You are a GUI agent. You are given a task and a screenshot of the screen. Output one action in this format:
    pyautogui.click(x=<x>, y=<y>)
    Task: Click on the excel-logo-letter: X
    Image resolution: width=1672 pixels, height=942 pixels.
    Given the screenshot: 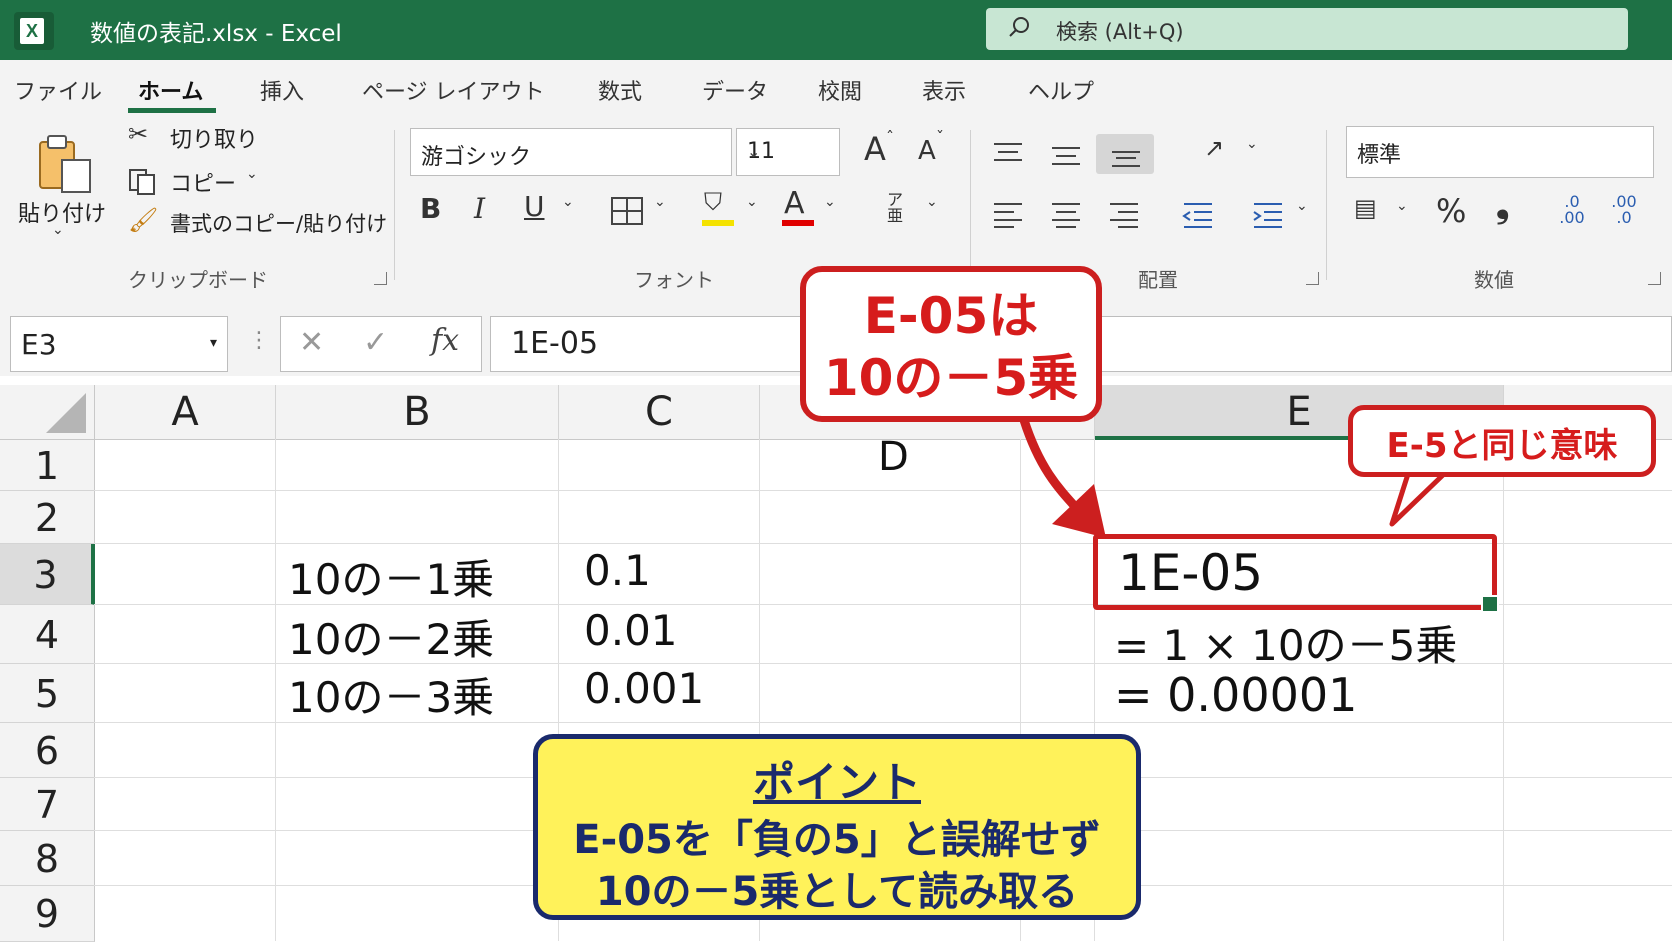 What is the action you would take?
    pyautogui.click(x=32, y=31)
    